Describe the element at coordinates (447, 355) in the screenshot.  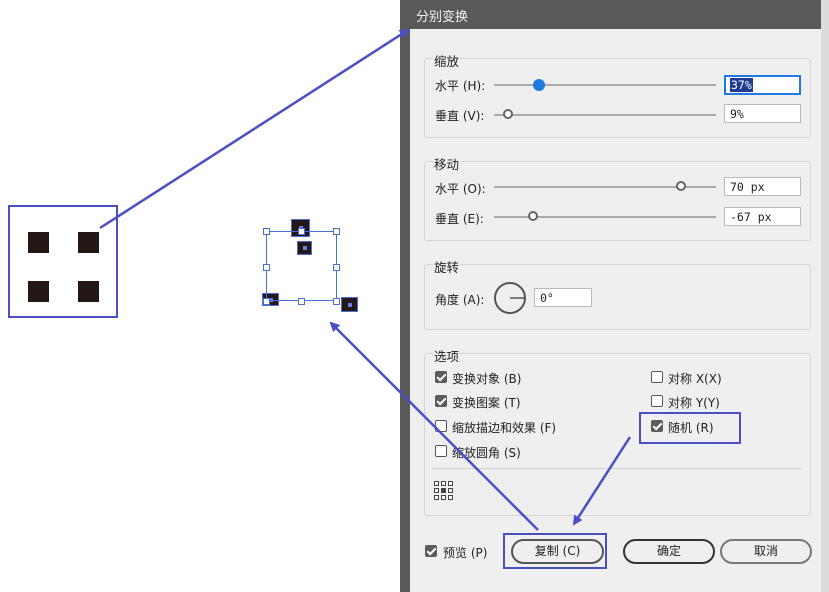
I see `options-group-title: 选项` at that location.